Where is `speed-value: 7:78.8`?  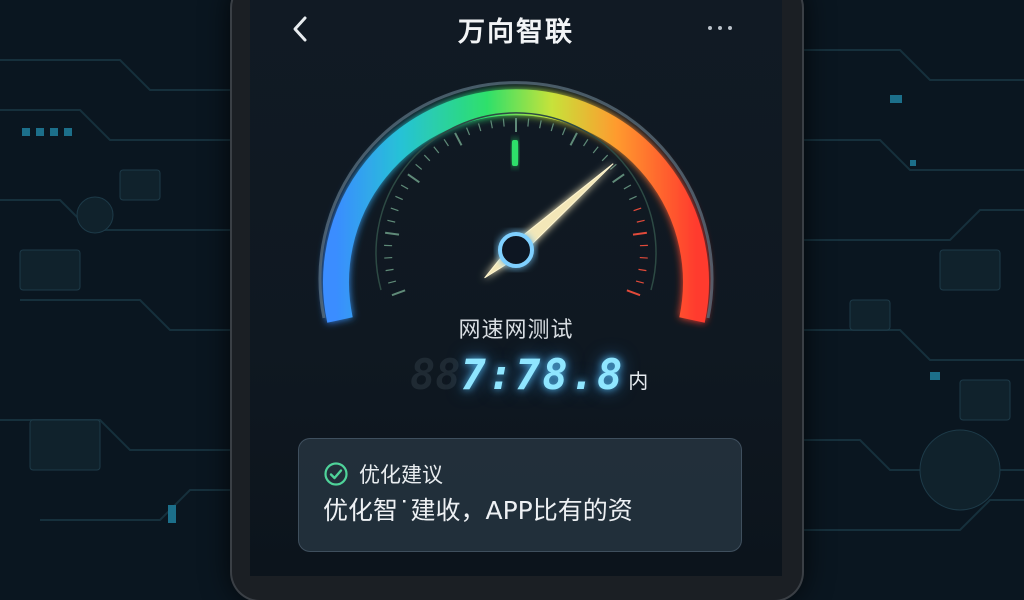 speed-value: 7:78.8 is located at coordinates (543, 375).